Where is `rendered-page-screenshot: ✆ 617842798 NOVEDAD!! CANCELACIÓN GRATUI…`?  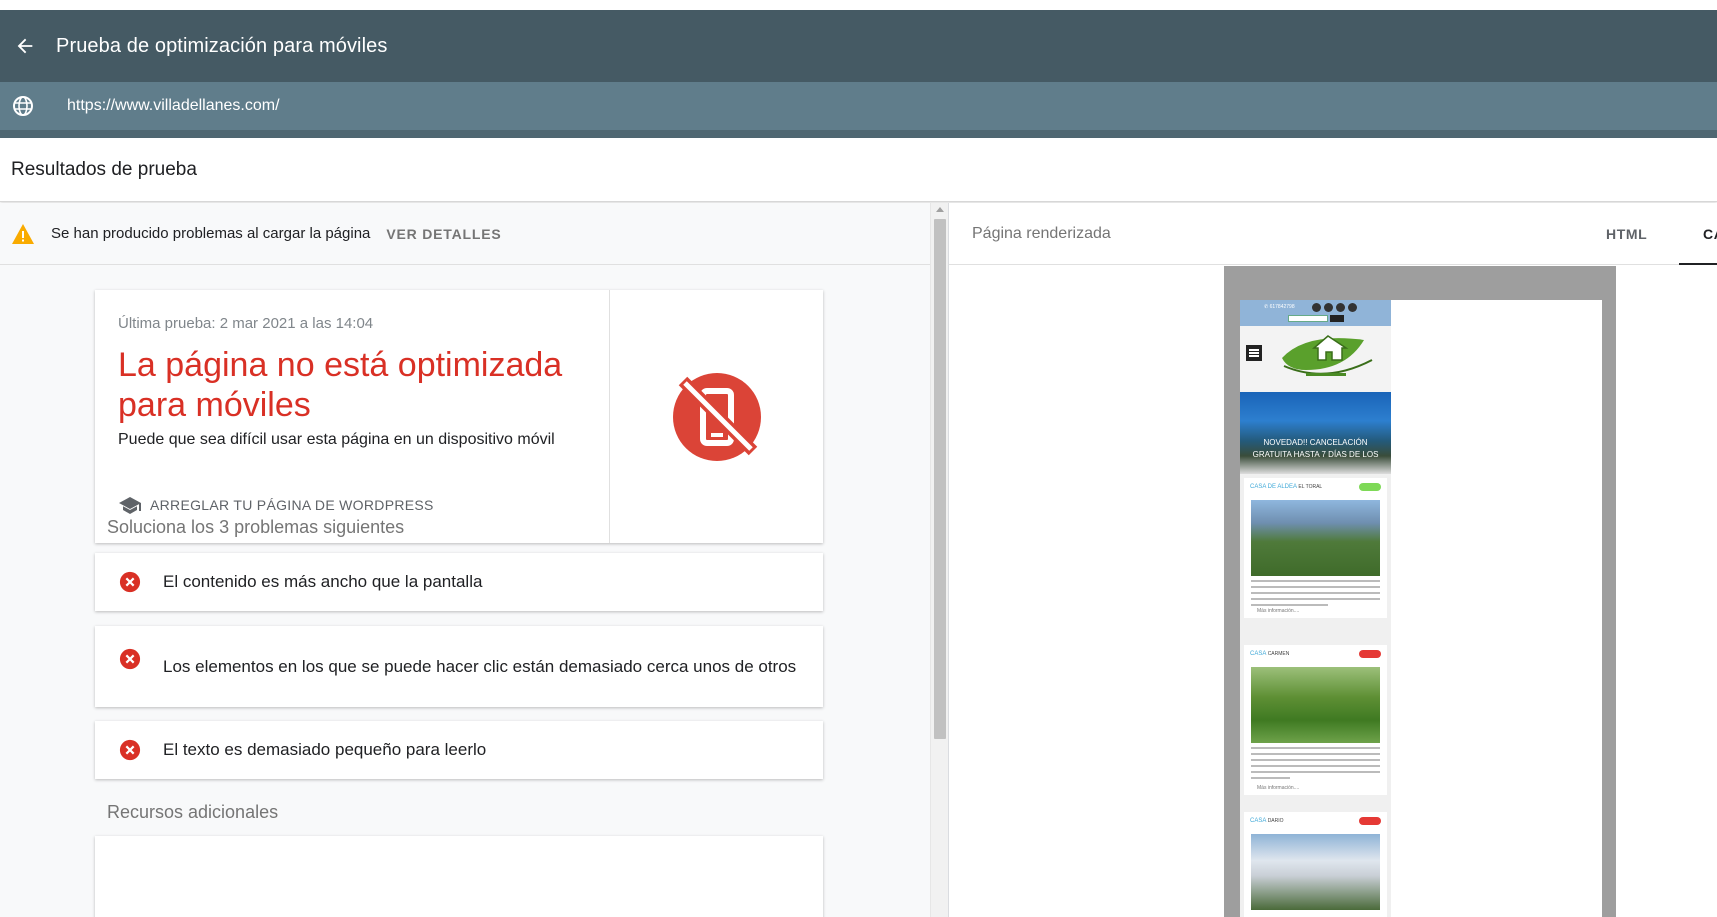
rendered-page-screenshot: ✆ 617842798 NOVEDAD!! CANCELACIÓN GRATUI… is located at coordinates (1315, 608).